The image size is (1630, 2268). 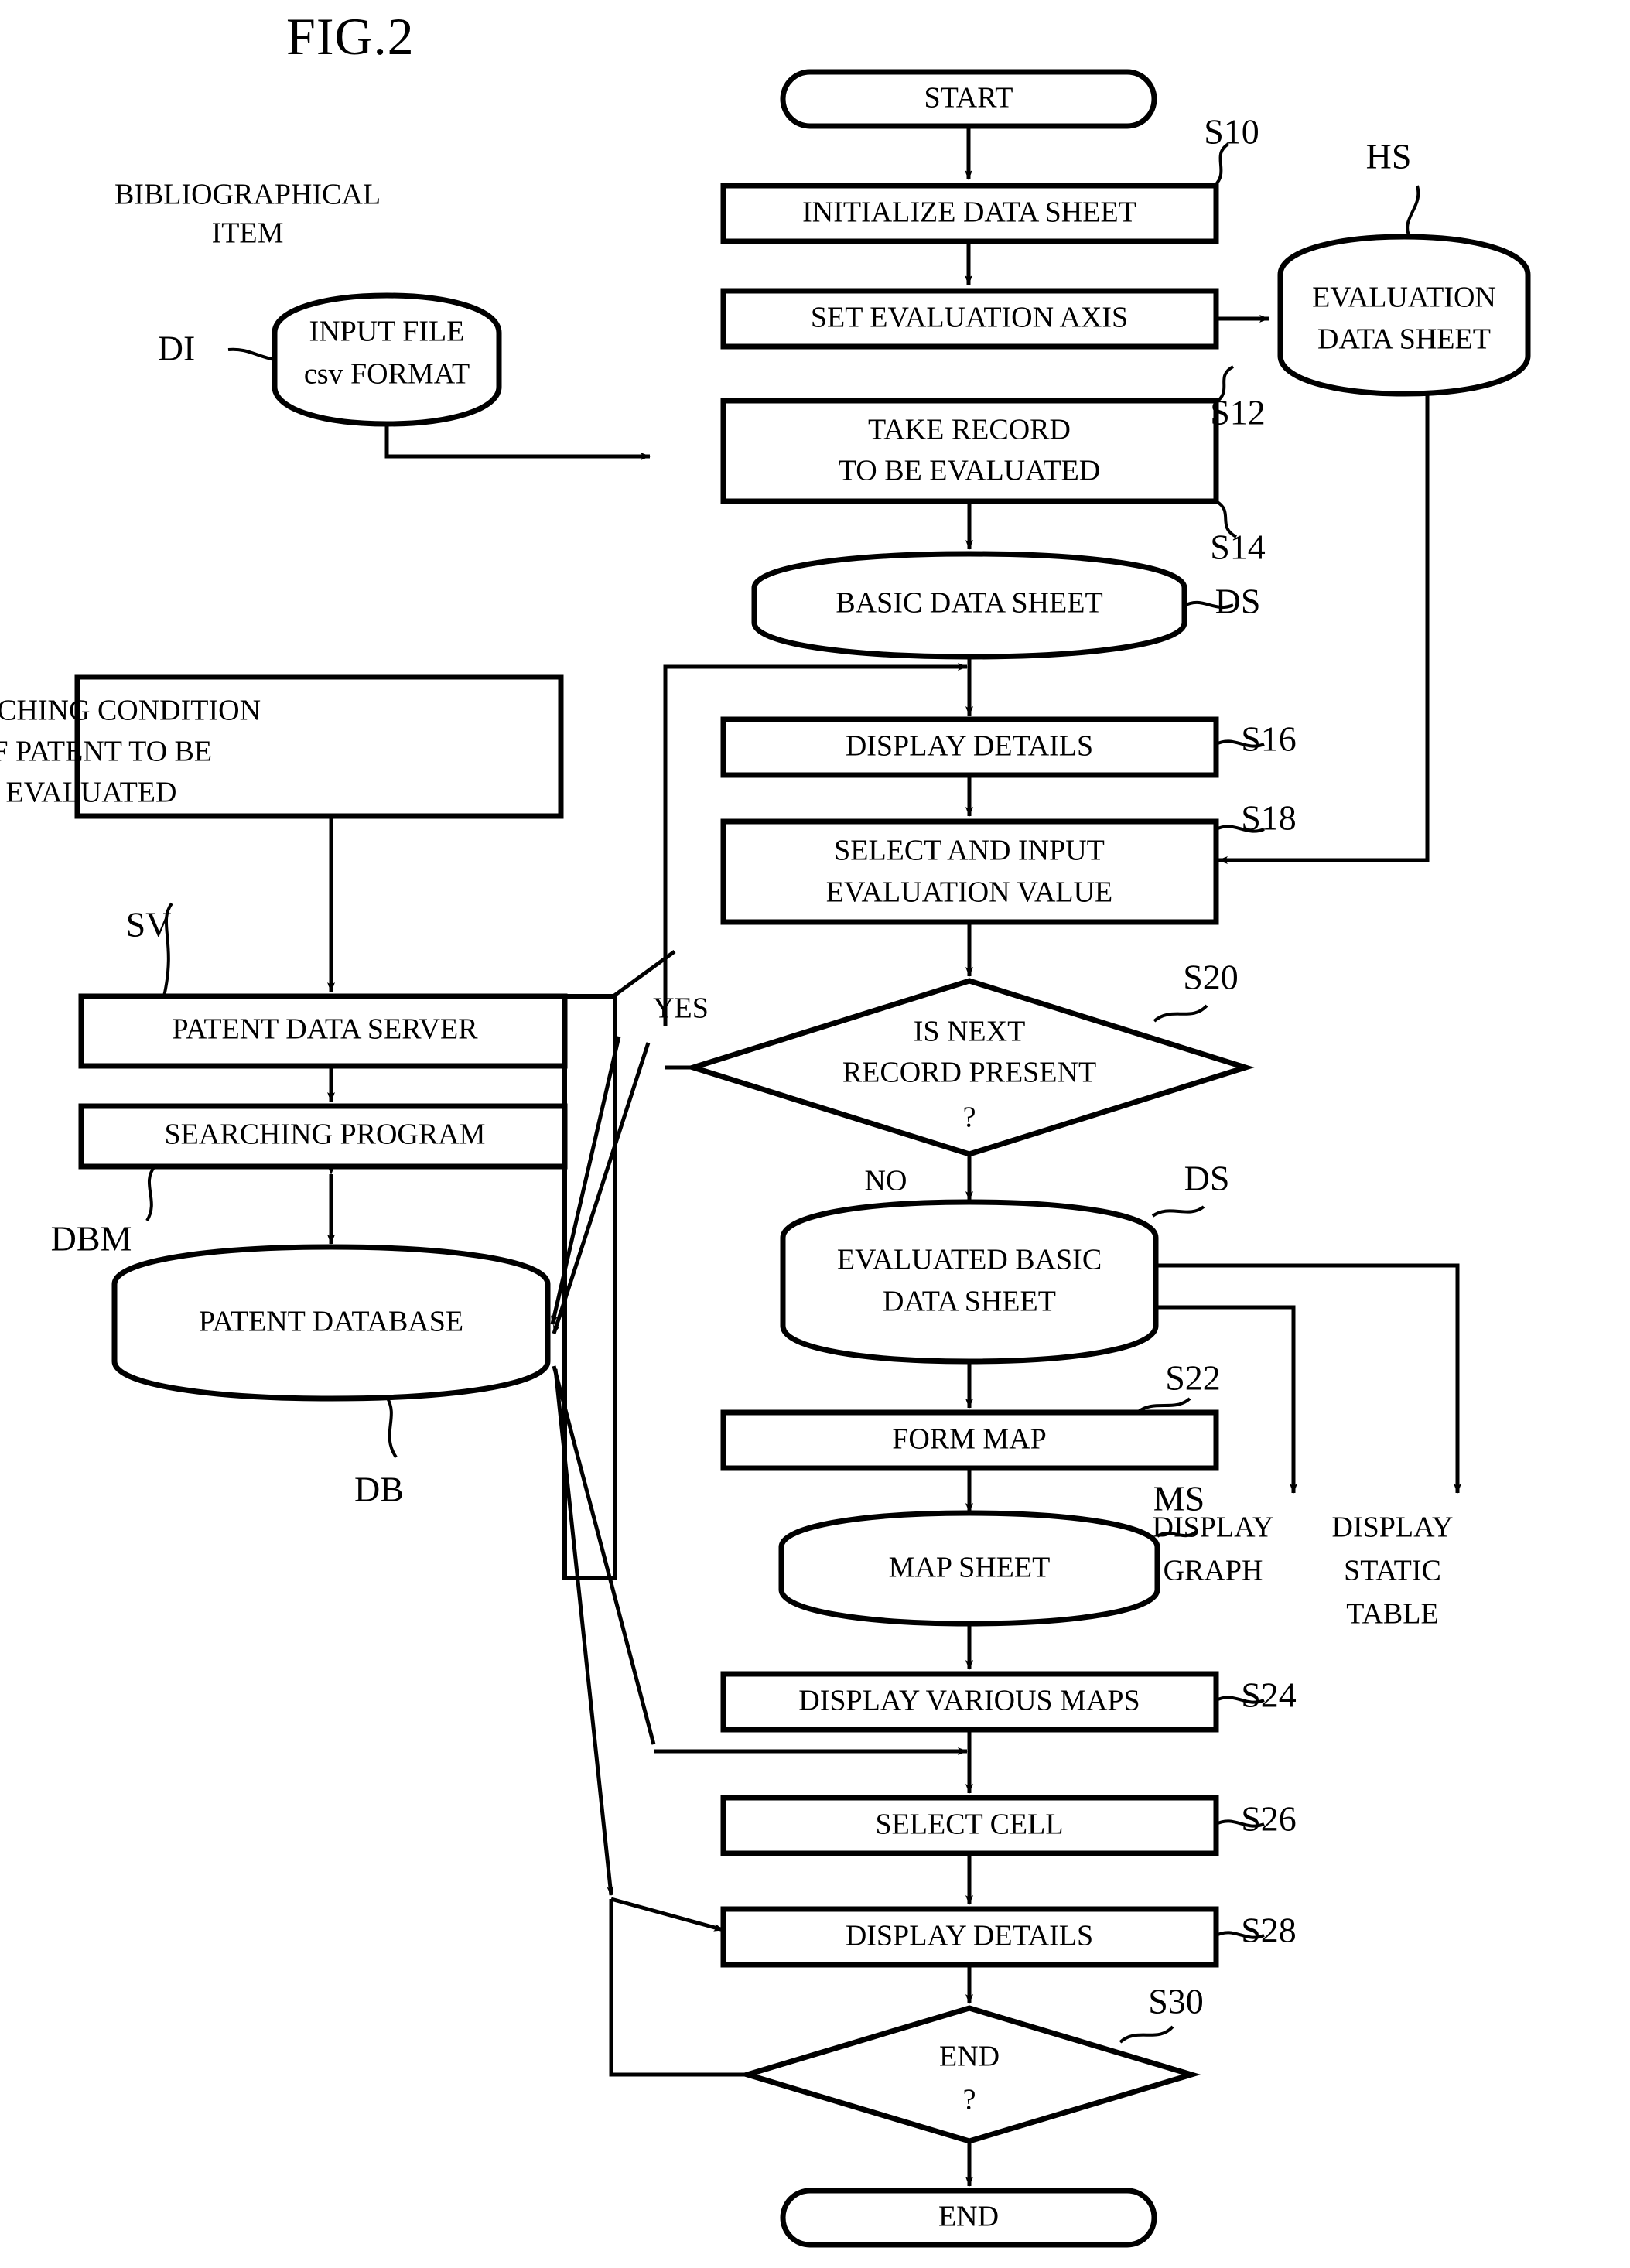 I want to click on edge-evaluated-display-graph, so click(x=1226, y=1399).